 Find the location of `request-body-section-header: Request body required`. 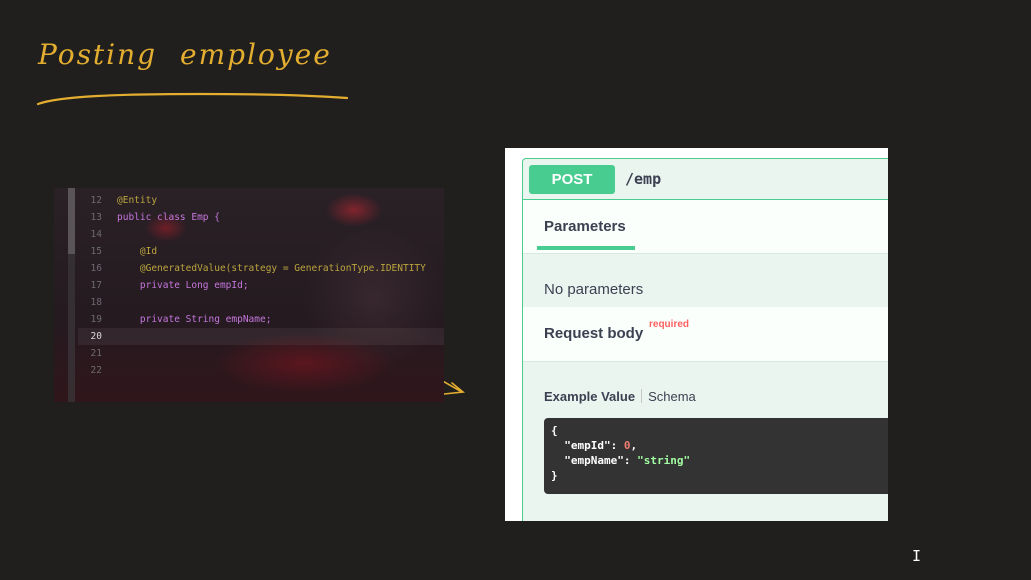

request-body-section-header: Request body required is located at coordinates (705, 334).